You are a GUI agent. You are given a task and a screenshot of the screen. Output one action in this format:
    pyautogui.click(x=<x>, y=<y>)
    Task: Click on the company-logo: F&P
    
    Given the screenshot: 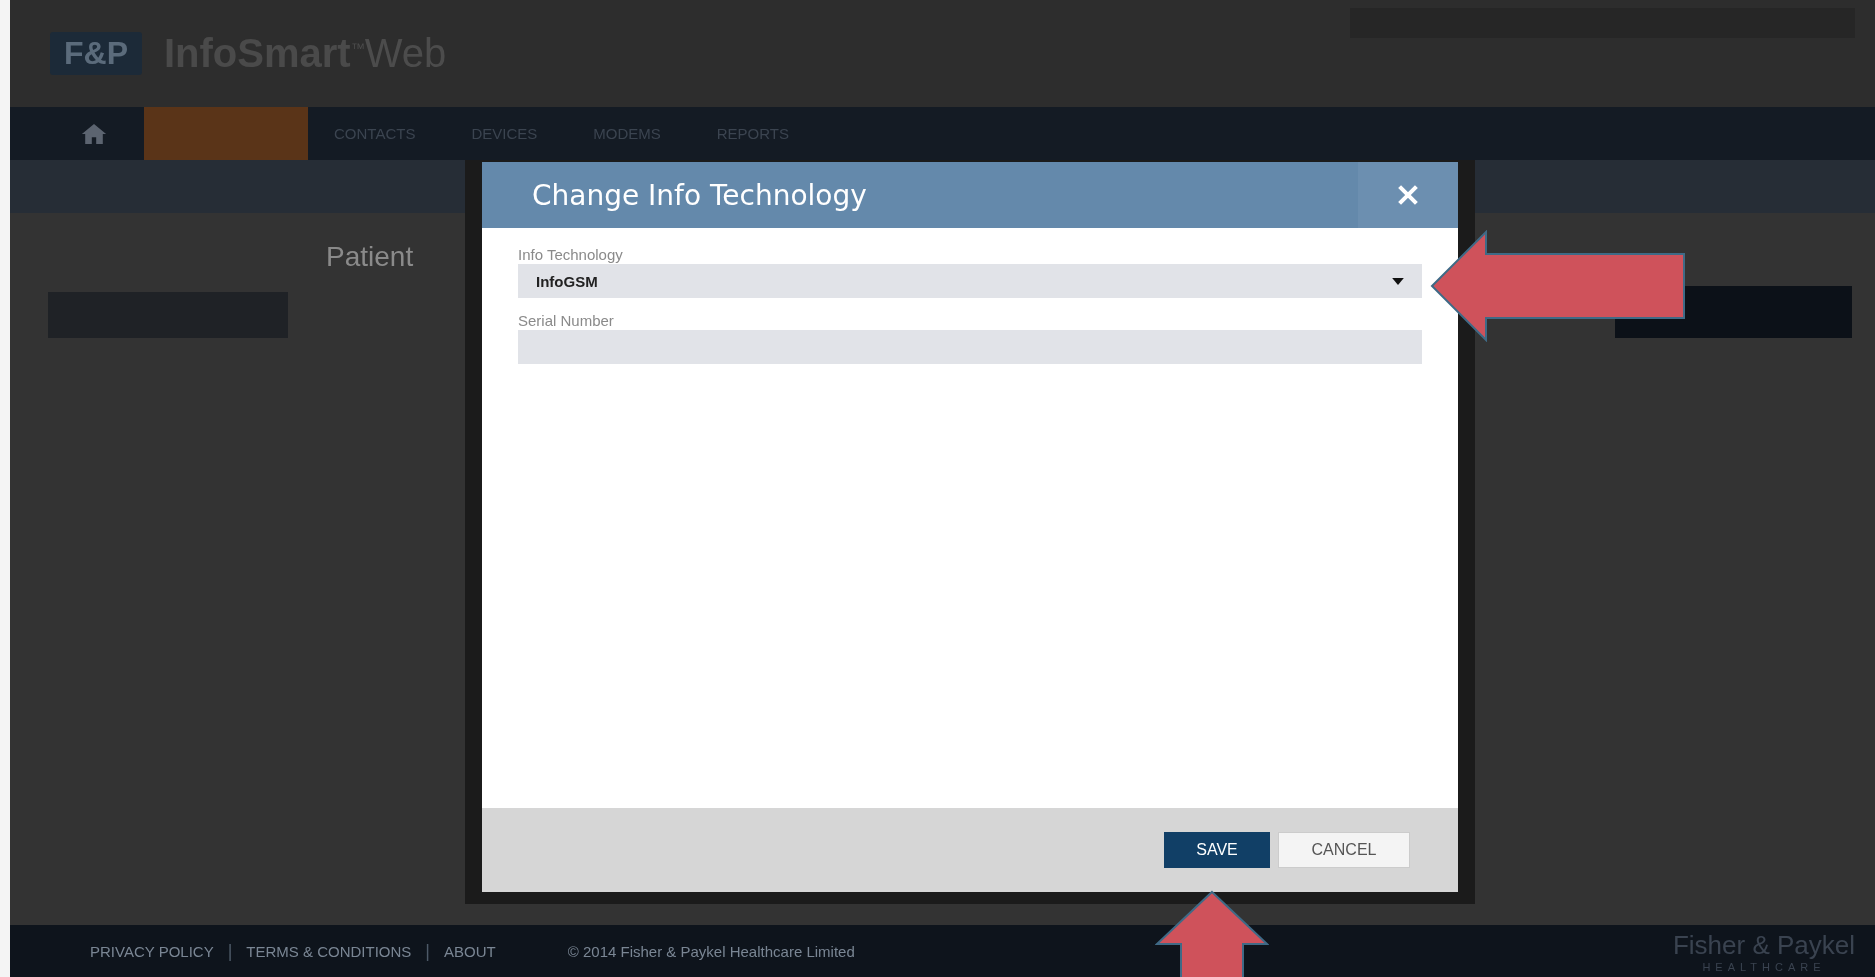 What is the action you would take?
    pyautogui.click(x=96, y=53)
    